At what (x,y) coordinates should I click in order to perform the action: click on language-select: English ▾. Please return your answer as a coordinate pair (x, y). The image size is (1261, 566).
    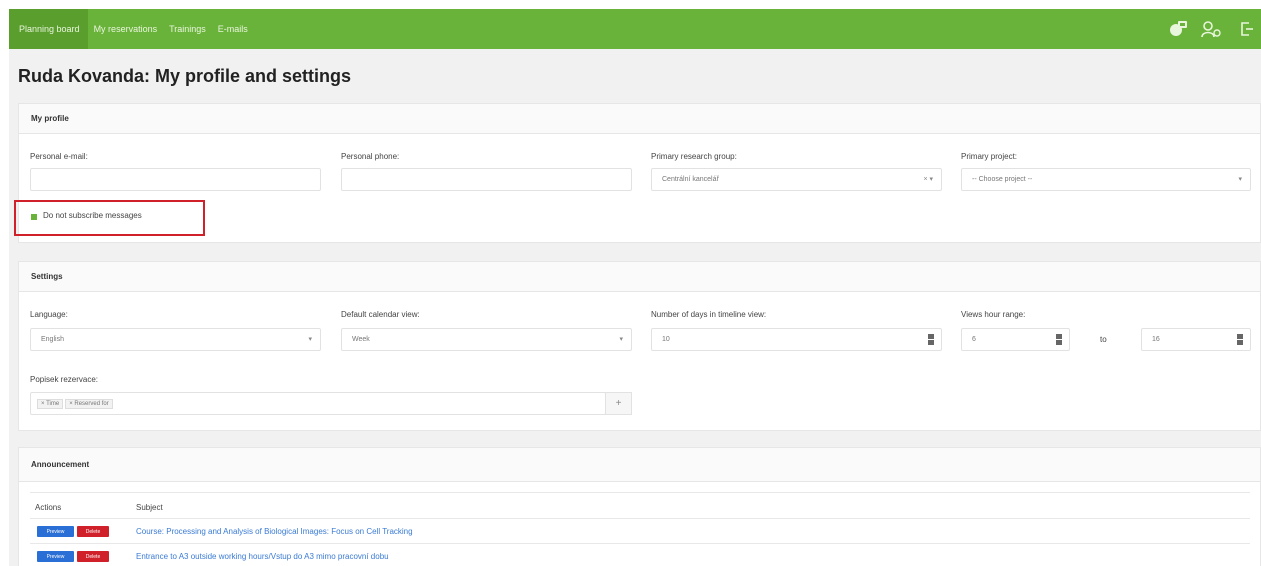
    Looking at the image, I should click on (175, 339).